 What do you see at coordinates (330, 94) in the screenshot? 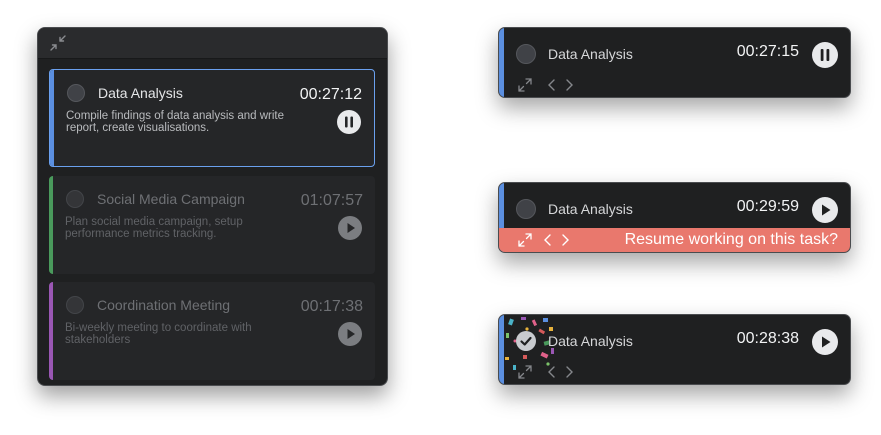
I see `task-timer: 00:27:12` at bounding box center [330, 94].